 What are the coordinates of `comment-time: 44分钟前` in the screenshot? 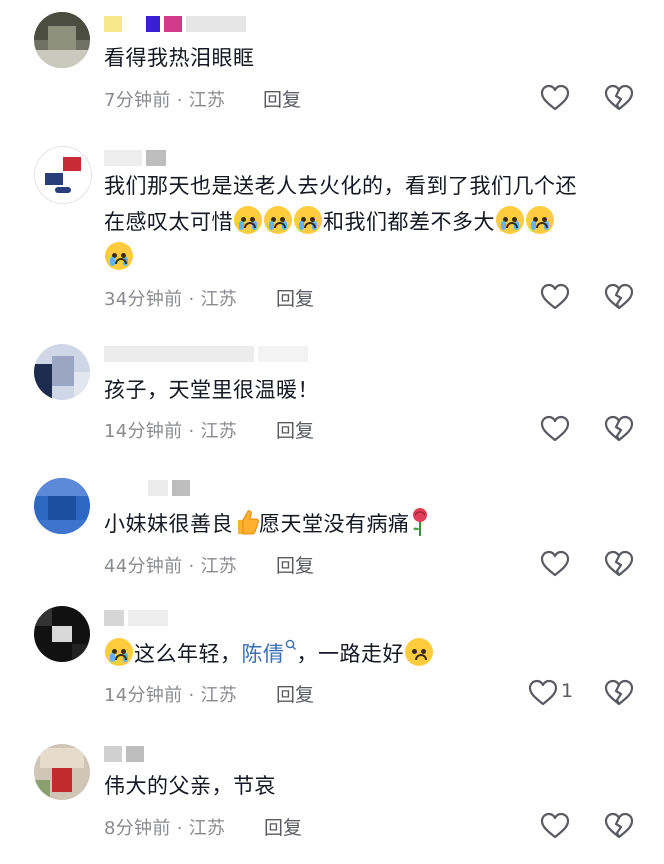 It's located at (143, 566).